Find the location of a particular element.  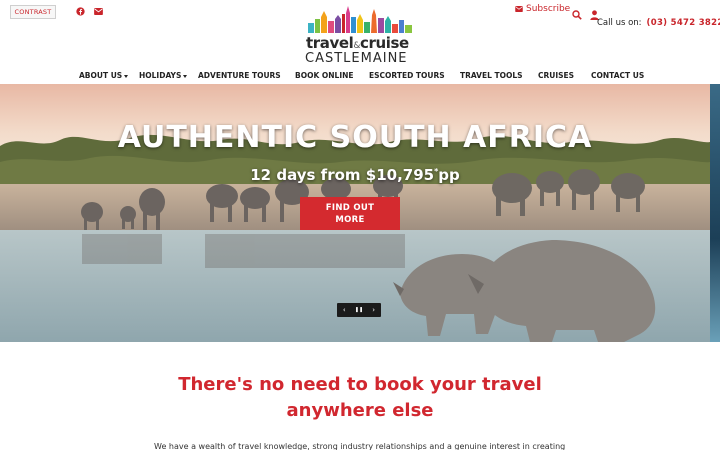

nav-label: ESCORTED TOURS is located at coordinates (407, 75).